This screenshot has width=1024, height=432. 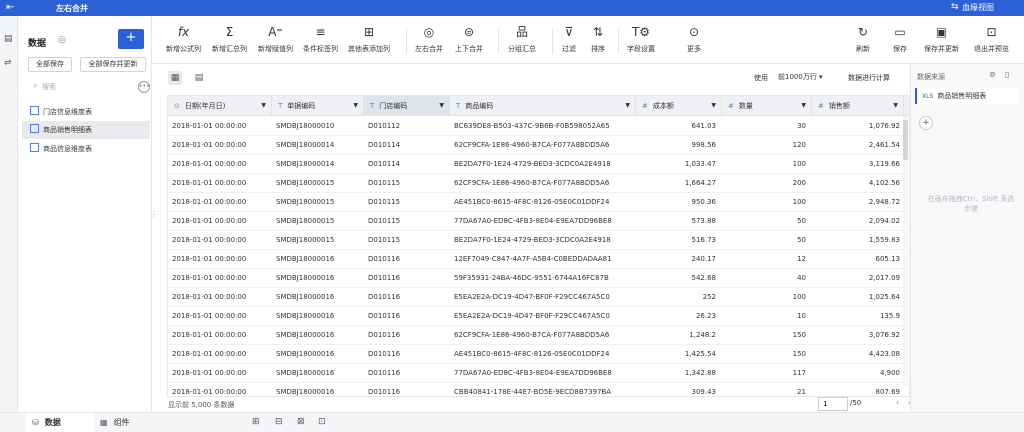 I want to click on panel-splitter-handle: ⋮, so click(x=154, y=214).